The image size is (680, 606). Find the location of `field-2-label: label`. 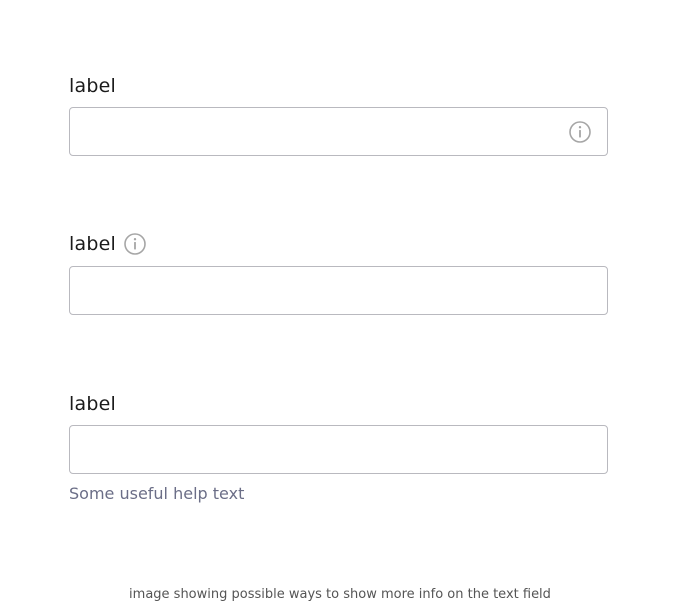

field-2-label: label is located at coordinates (108, 244).